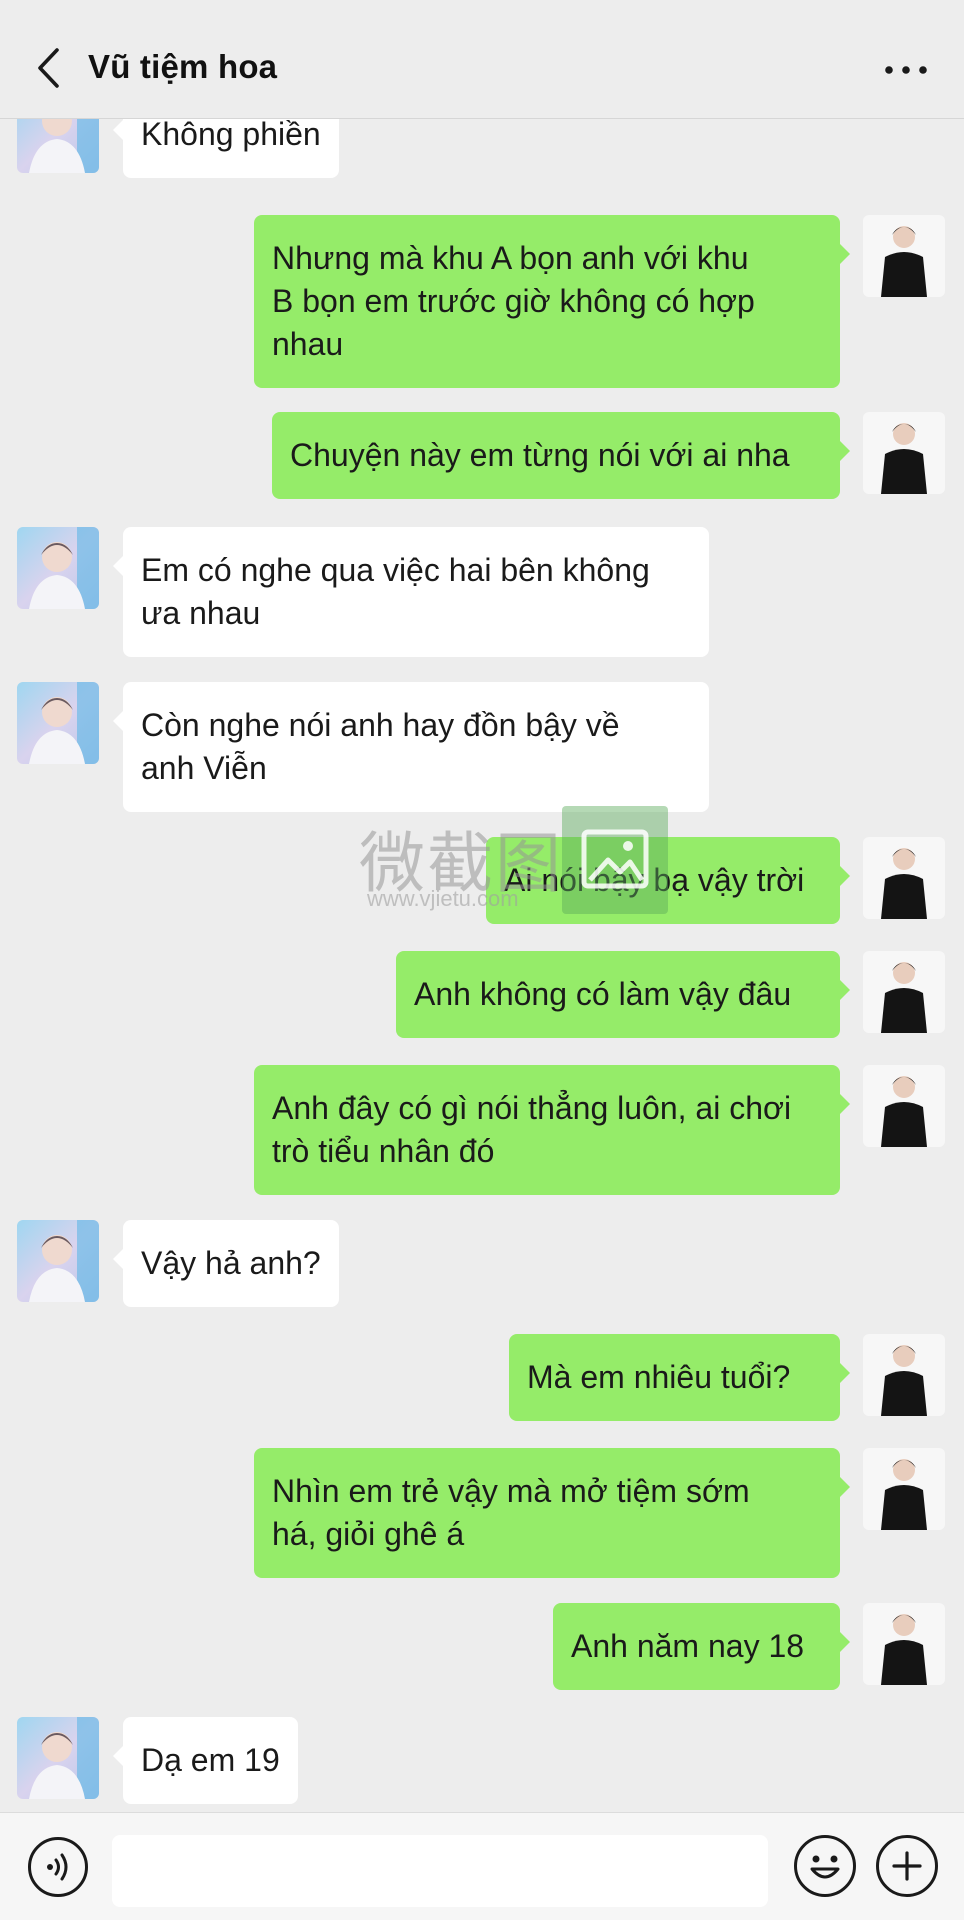 The image size is (964, 1920). I want to click on message-bubble: Anh không có làm vậy đâu, so click(623, 994).